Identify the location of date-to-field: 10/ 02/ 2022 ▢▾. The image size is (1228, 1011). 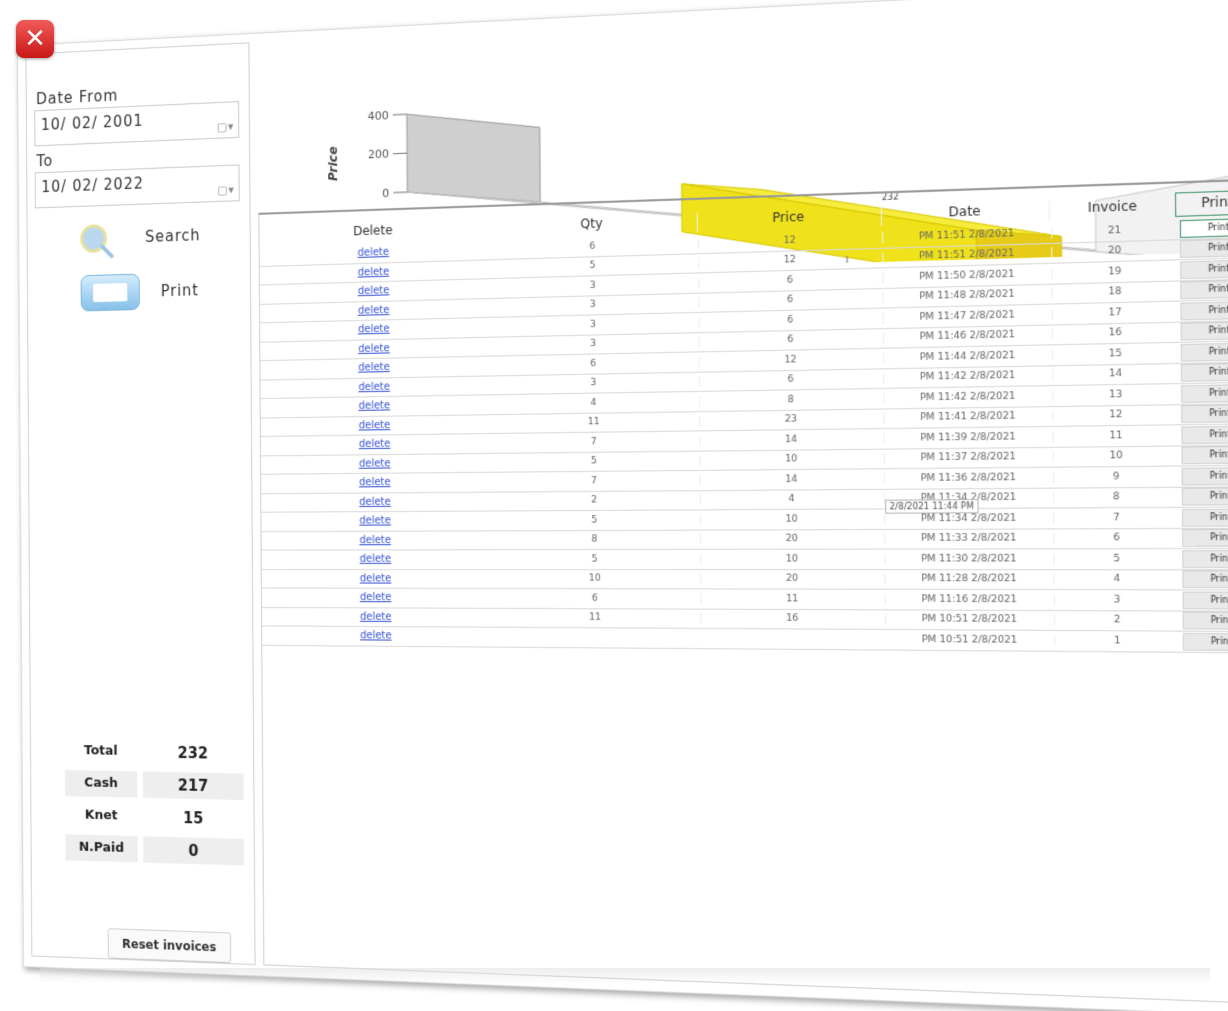
(137, 186).